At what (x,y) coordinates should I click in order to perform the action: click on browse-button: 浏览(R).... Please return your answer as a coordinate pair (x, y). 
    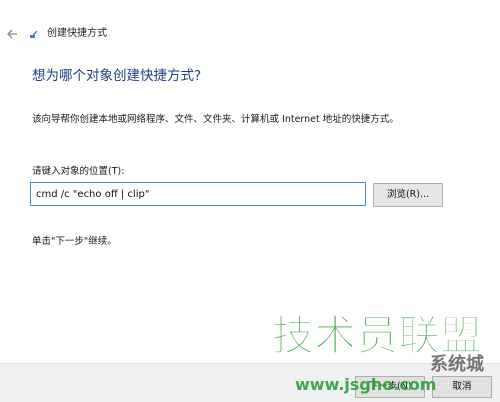
    Looking at the image, I should click on (408, 195).